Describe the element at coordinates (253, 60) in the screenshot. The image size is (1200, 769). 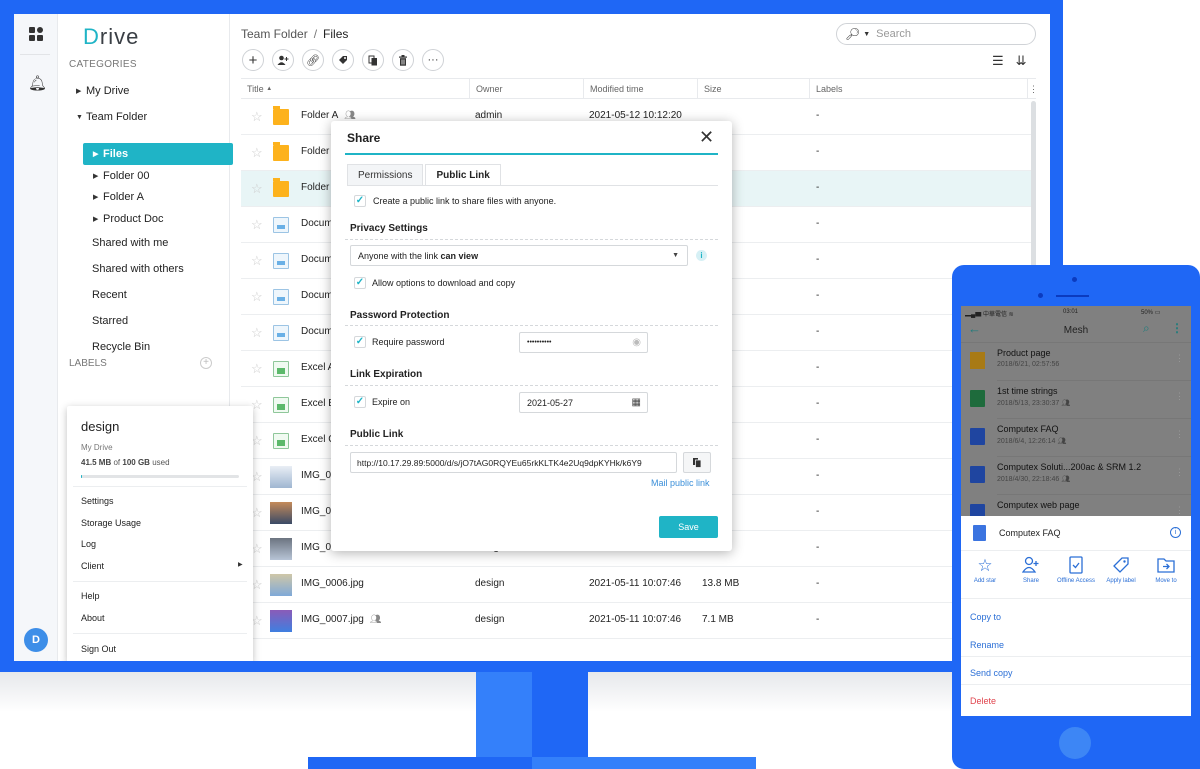
I see `add-button: +` at that location.